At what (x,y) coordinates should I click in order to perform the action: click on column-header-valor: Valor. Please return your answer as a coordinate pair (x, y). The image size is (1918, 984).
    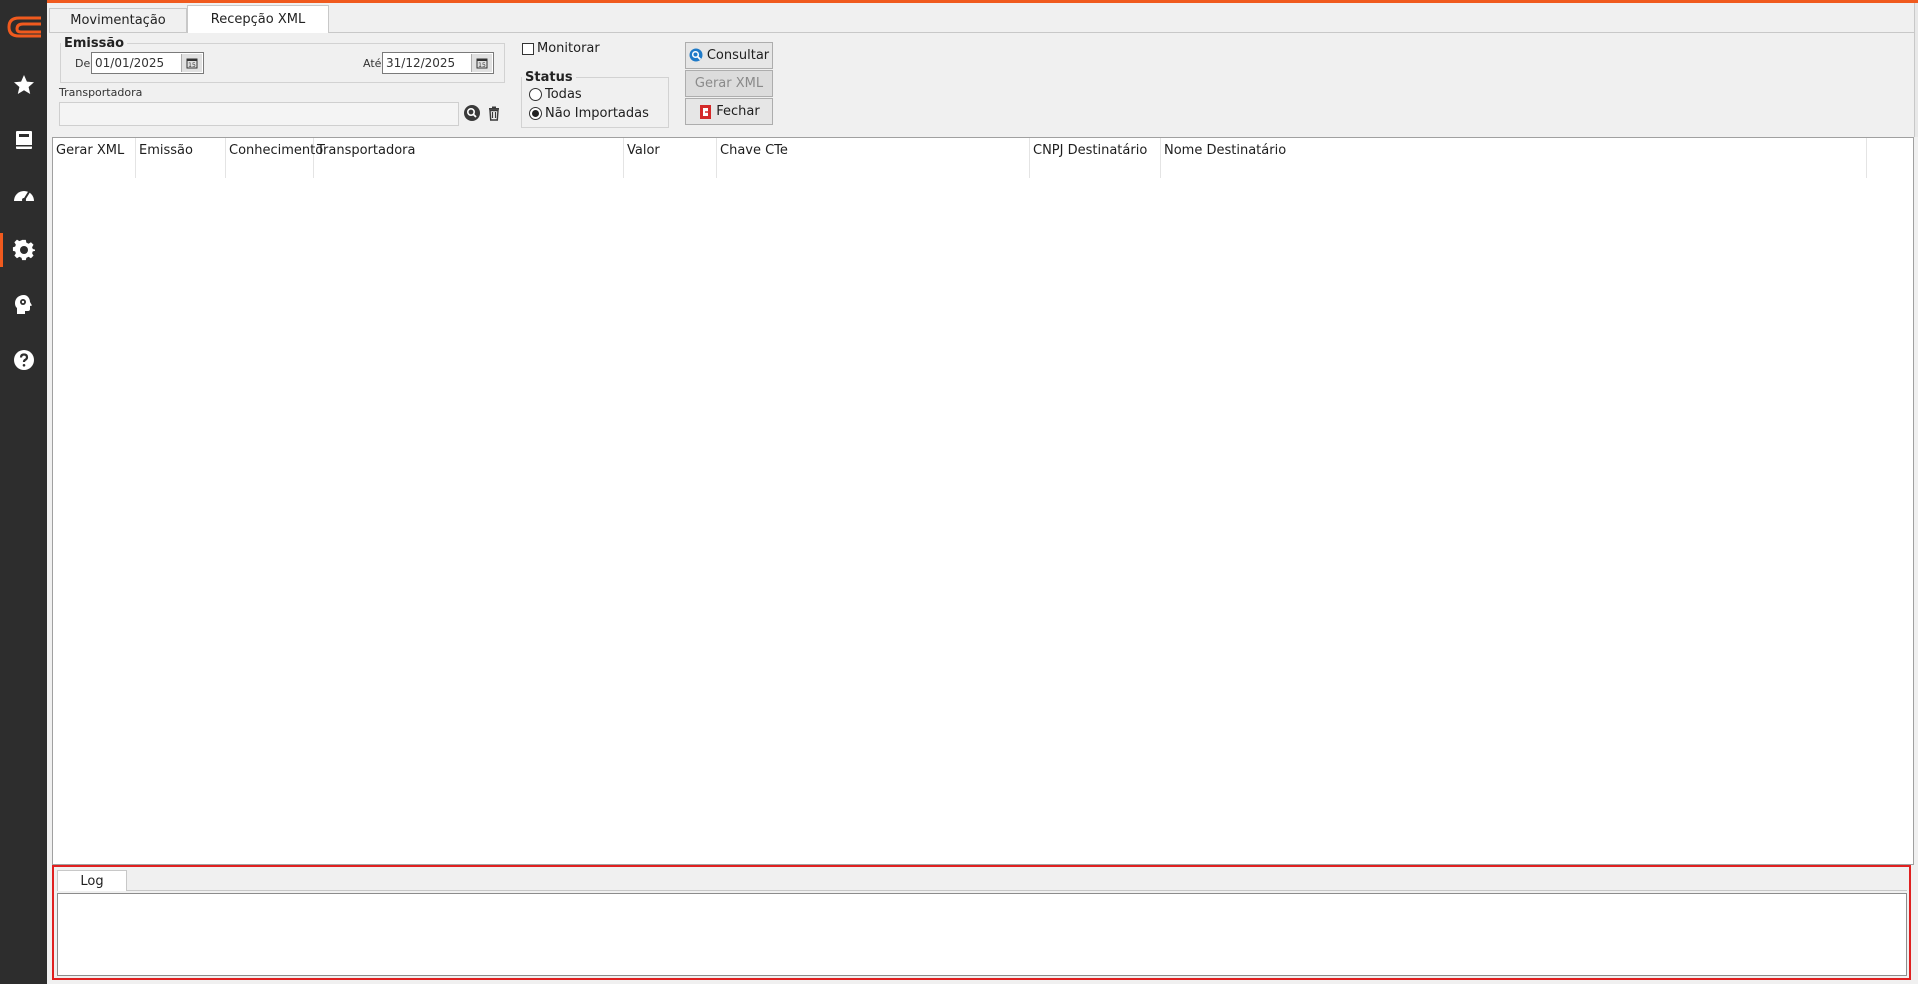
    Looking at the image, I should click on (670, 158).